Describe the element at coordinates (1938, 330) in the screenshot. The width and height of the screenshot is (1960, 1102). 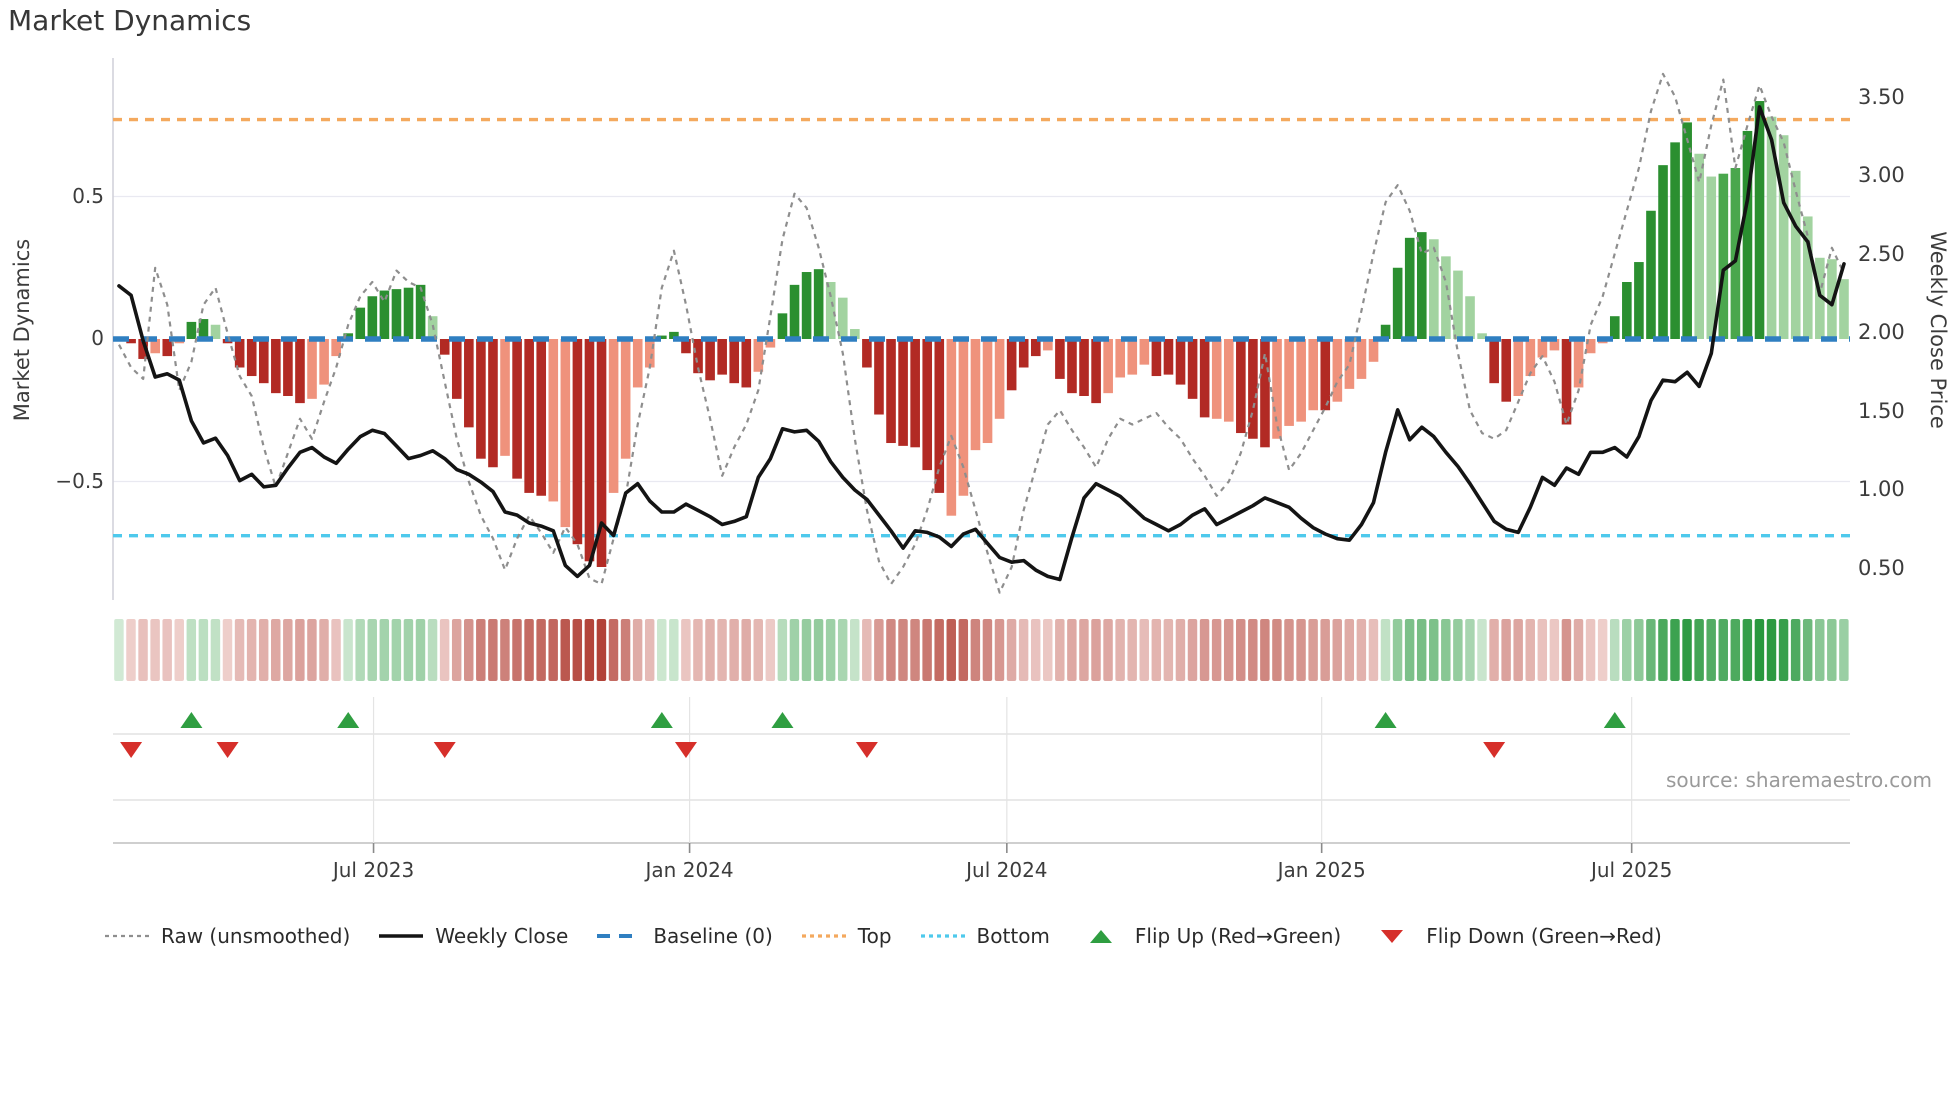
I see `right-axis-label: Weekly Close Price` at that location.